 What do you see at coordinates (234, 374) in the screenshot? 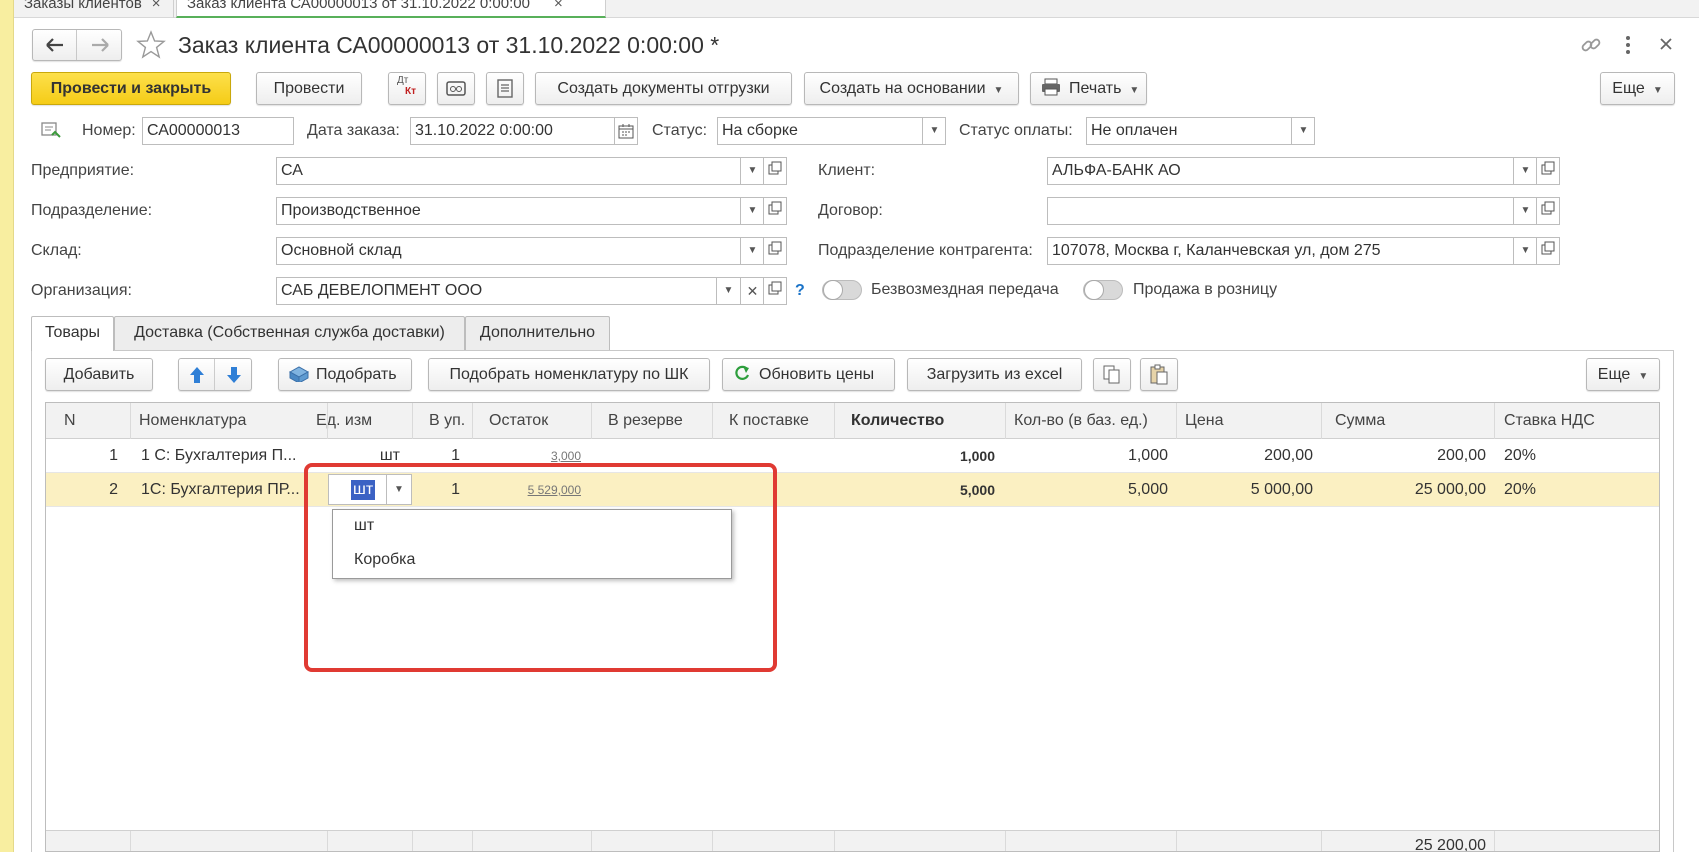
I see `move-down-icon` at bounding box center [234, 374].